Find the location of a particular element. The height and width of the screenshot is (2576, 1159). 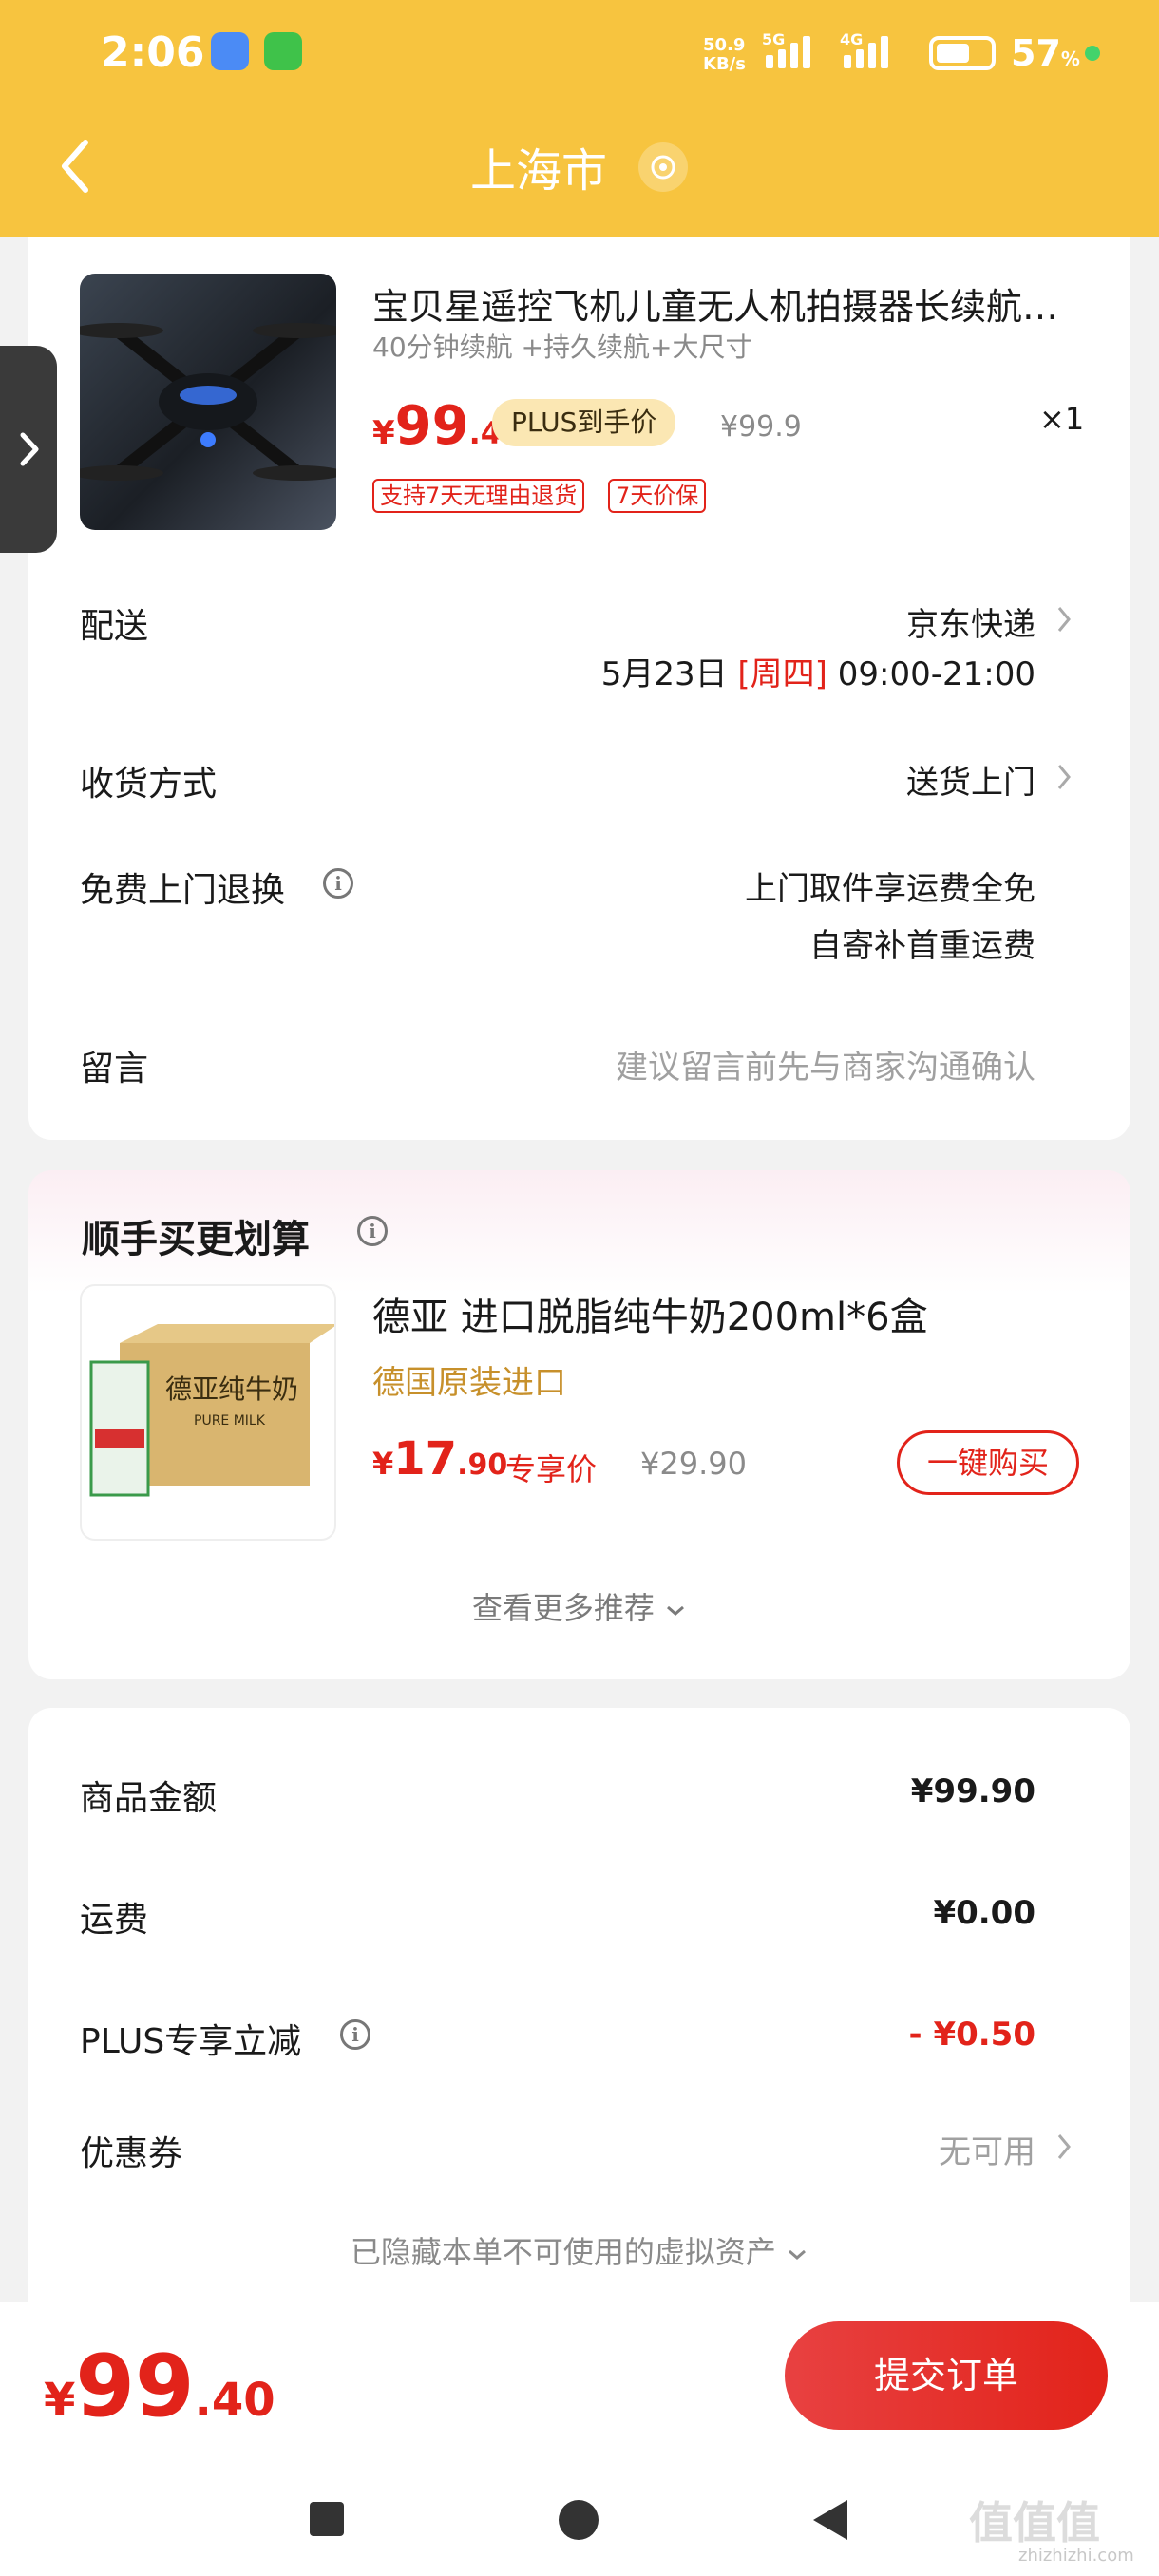

receive-method-value: 送货上门 is located at coordinates (971, 779).